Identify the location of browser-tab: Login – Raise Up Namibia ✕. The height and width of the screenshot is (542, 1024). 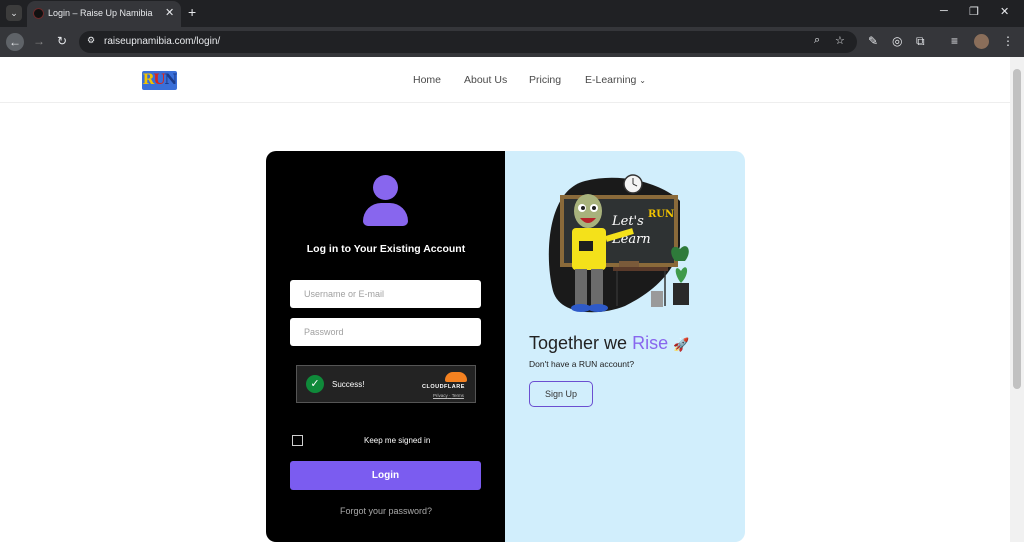
(104, 14).